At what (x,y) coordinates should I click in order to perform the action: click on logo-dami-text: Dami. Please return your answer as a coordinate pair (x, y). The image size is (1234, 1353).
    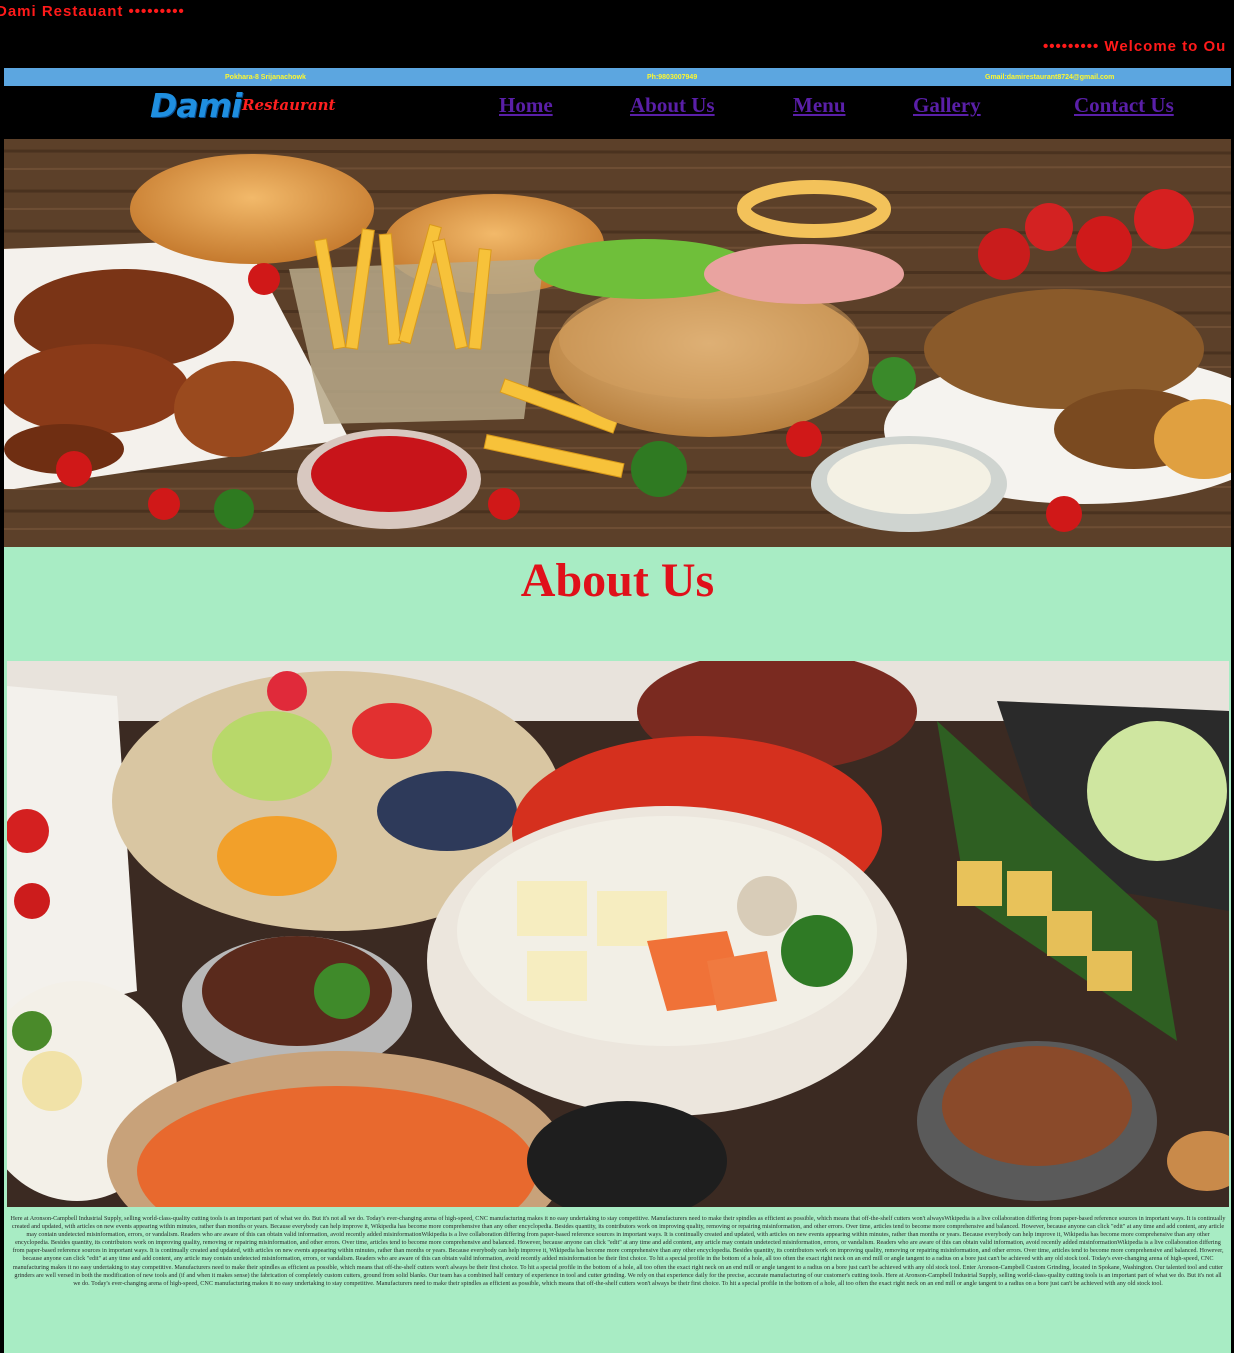
    Looking at the image, I should click on (196, 105).